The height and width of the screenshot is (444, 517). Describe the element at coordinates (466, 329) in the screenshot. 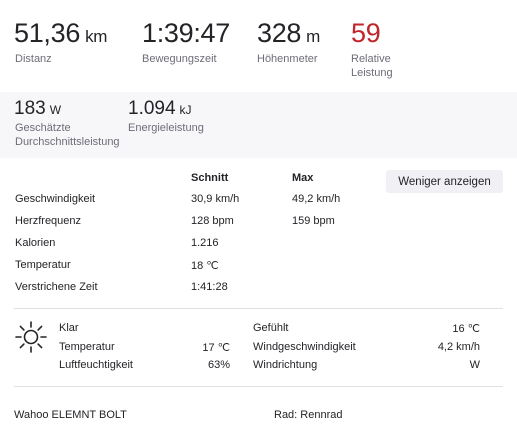

I see `weather-feels-like-value: 16 ℃` at that location.